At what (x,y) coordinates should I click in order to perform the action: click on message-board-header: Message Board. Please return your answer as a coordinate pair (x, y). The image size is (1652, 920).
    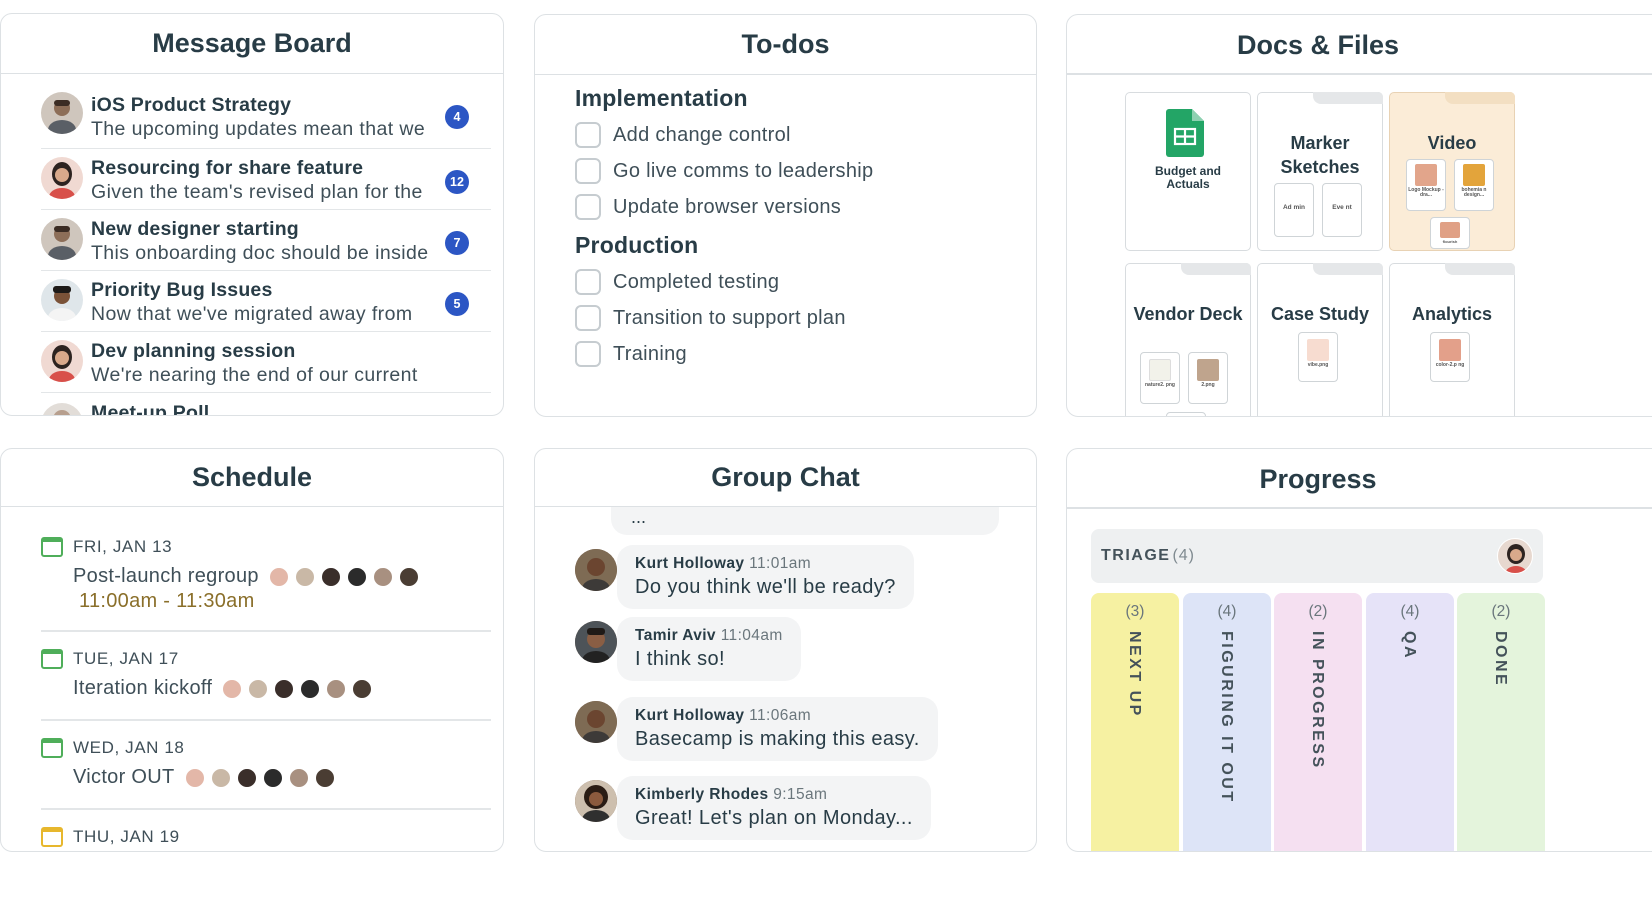
    Looking at the image, I should click on (252, 44).